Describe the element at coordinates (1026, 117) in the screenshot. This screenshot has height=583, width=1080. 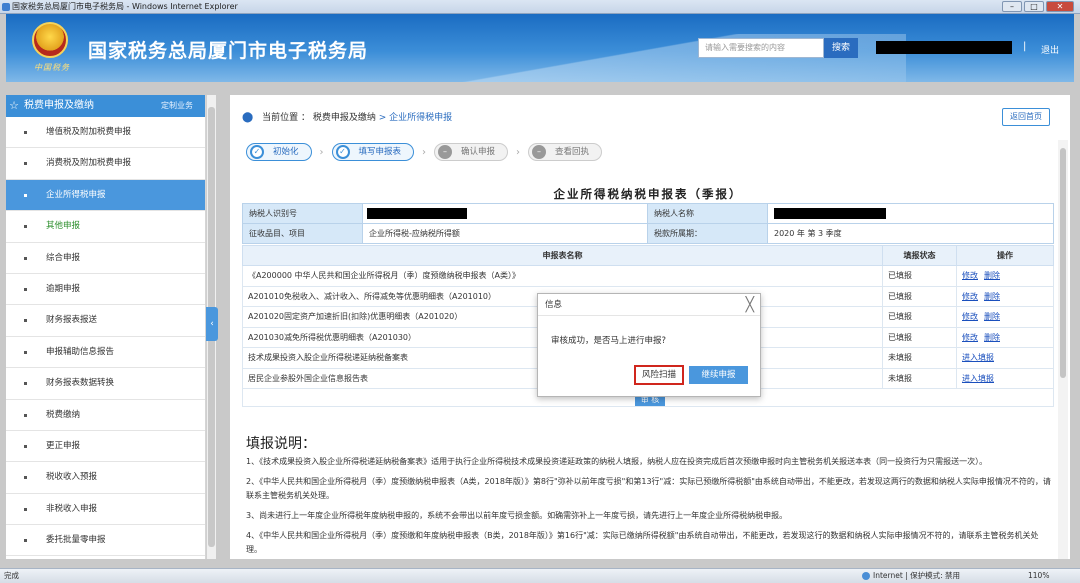
I see `return-home-button: 返回首页` at that location.